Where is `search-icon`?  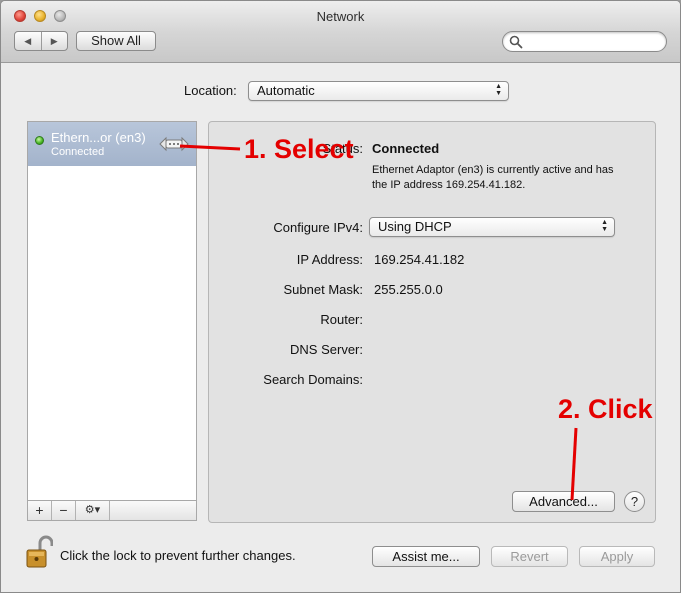 search-icon is located at coordinates (516, 42).